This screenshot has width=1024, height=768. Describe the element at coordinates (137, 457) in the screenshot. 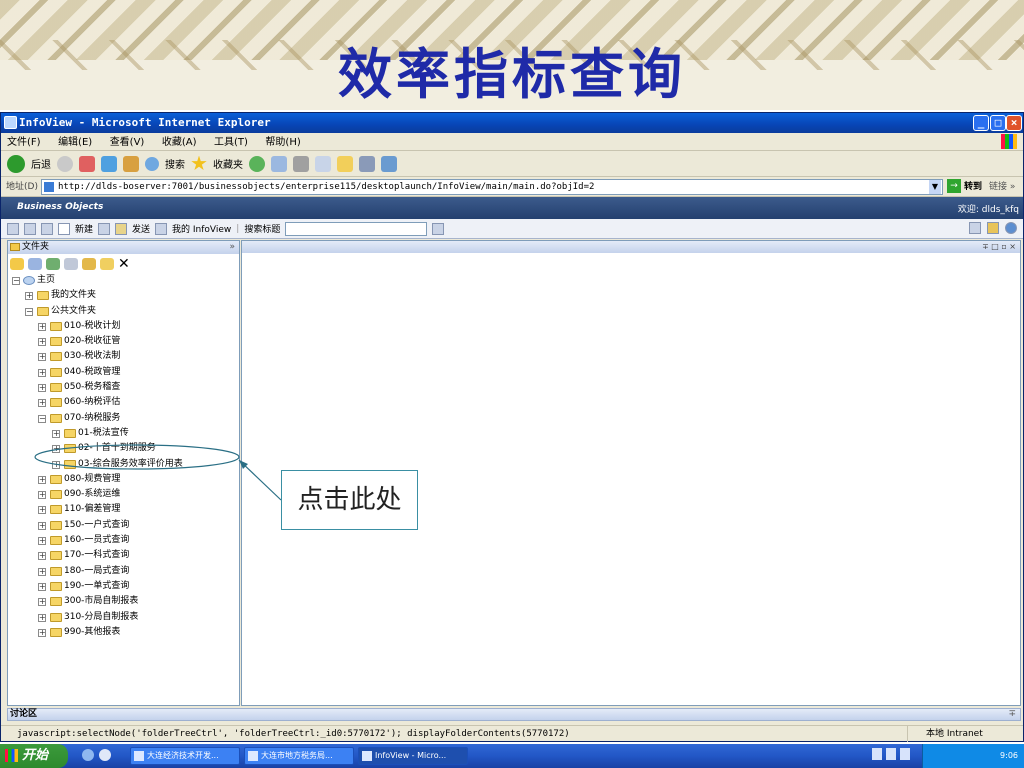

I see `highlight-ellipse` at that location.